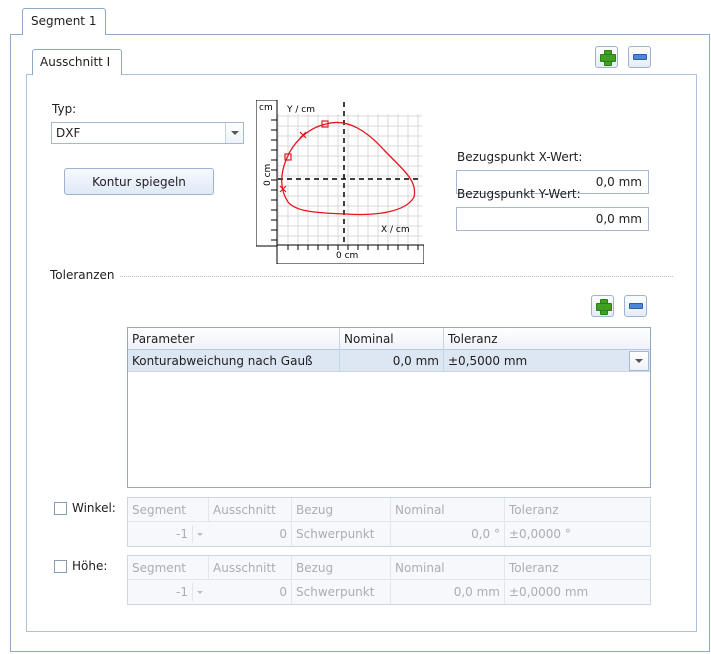  Describe the element at coordinates (250, 510) in the screenshot. I see `winkel-col-ausschnitt: Ausschnitt` at that location.